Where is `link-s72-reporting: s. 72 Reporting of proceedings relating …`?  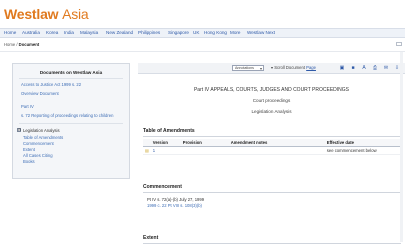
link-s72-reporting: s. 72 Reporting of proceedings relating … is located at coordinates (67, 115).